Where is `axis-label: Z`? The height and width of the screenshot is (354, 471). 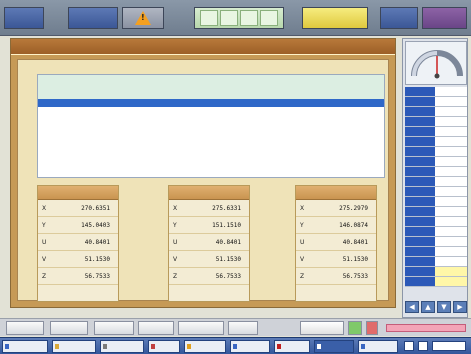
axis-label: Z is located at coordinates (302, 276).